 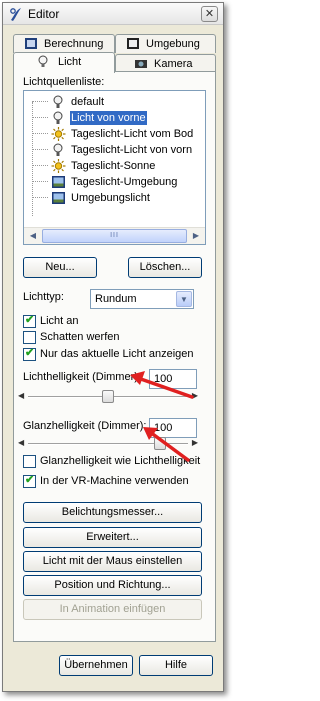 I want to click on light-list-item-label: Tageslicht-Umgebung, so click(x=124, y=182).